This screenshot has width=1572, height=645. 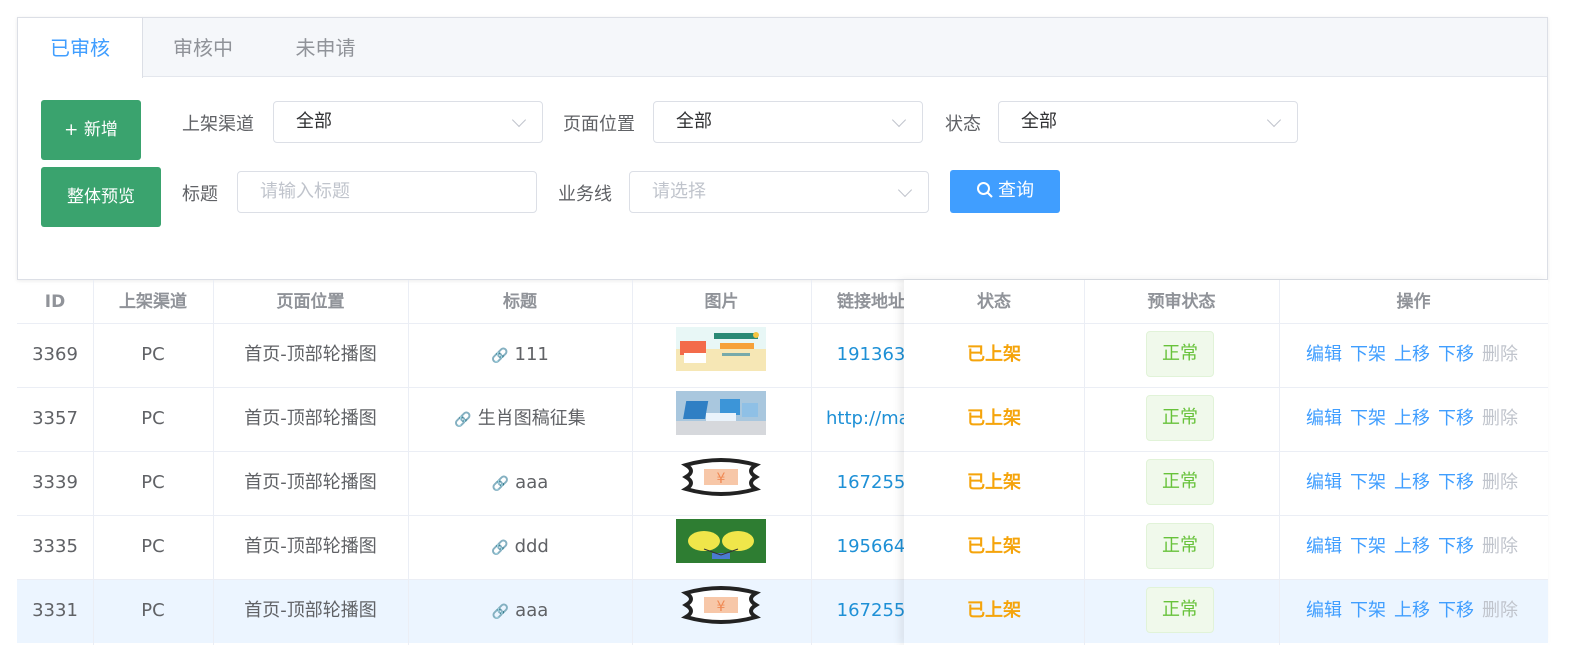 I want to click on title-text: 111, so click(x=531, y=354).